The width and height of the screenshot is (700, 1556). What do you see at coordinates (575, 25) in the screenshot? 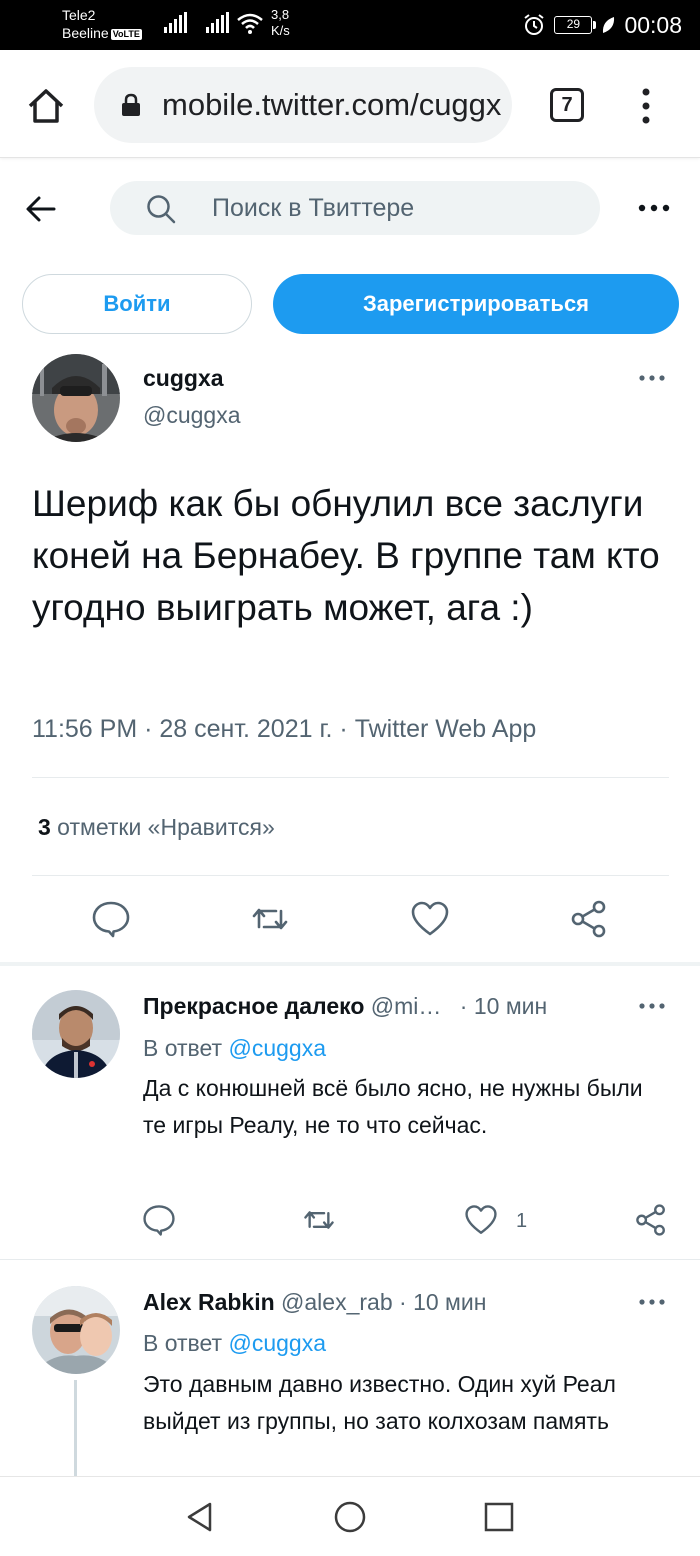
I see `battery-indicator: 29` at bounding box center [575, 25].